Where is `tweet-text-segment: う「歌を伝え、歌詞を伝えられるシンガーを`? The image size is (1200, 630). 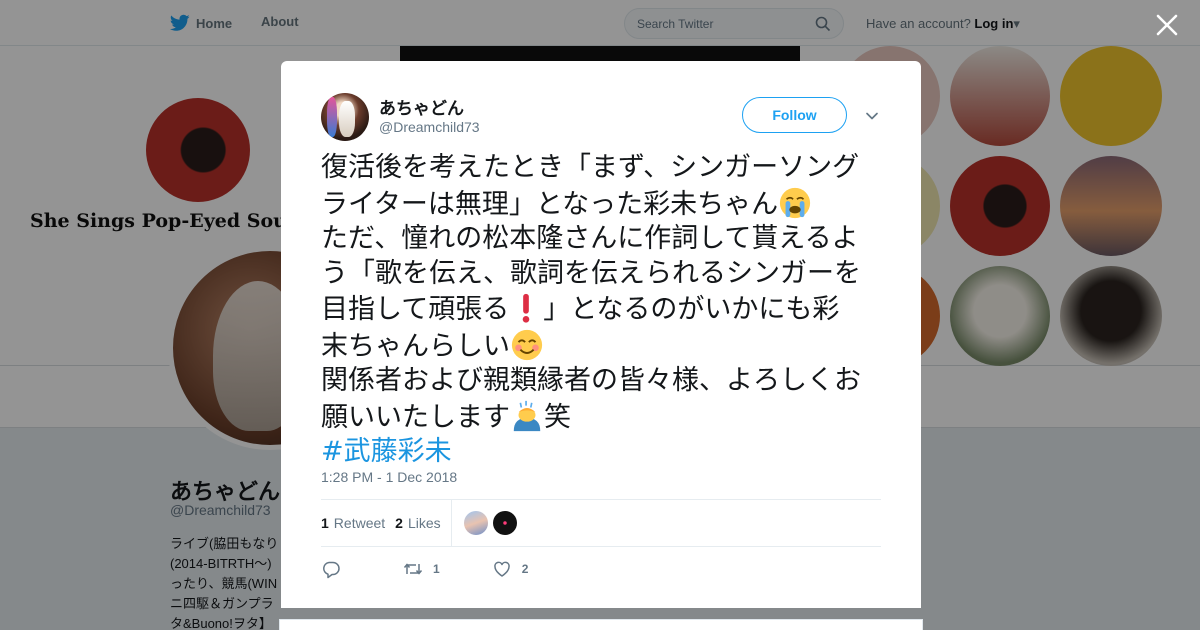
tweet-text-segment: う「歌を伝え、歌詞を伝えられるシンガーを is located at coordinates (591, 273).